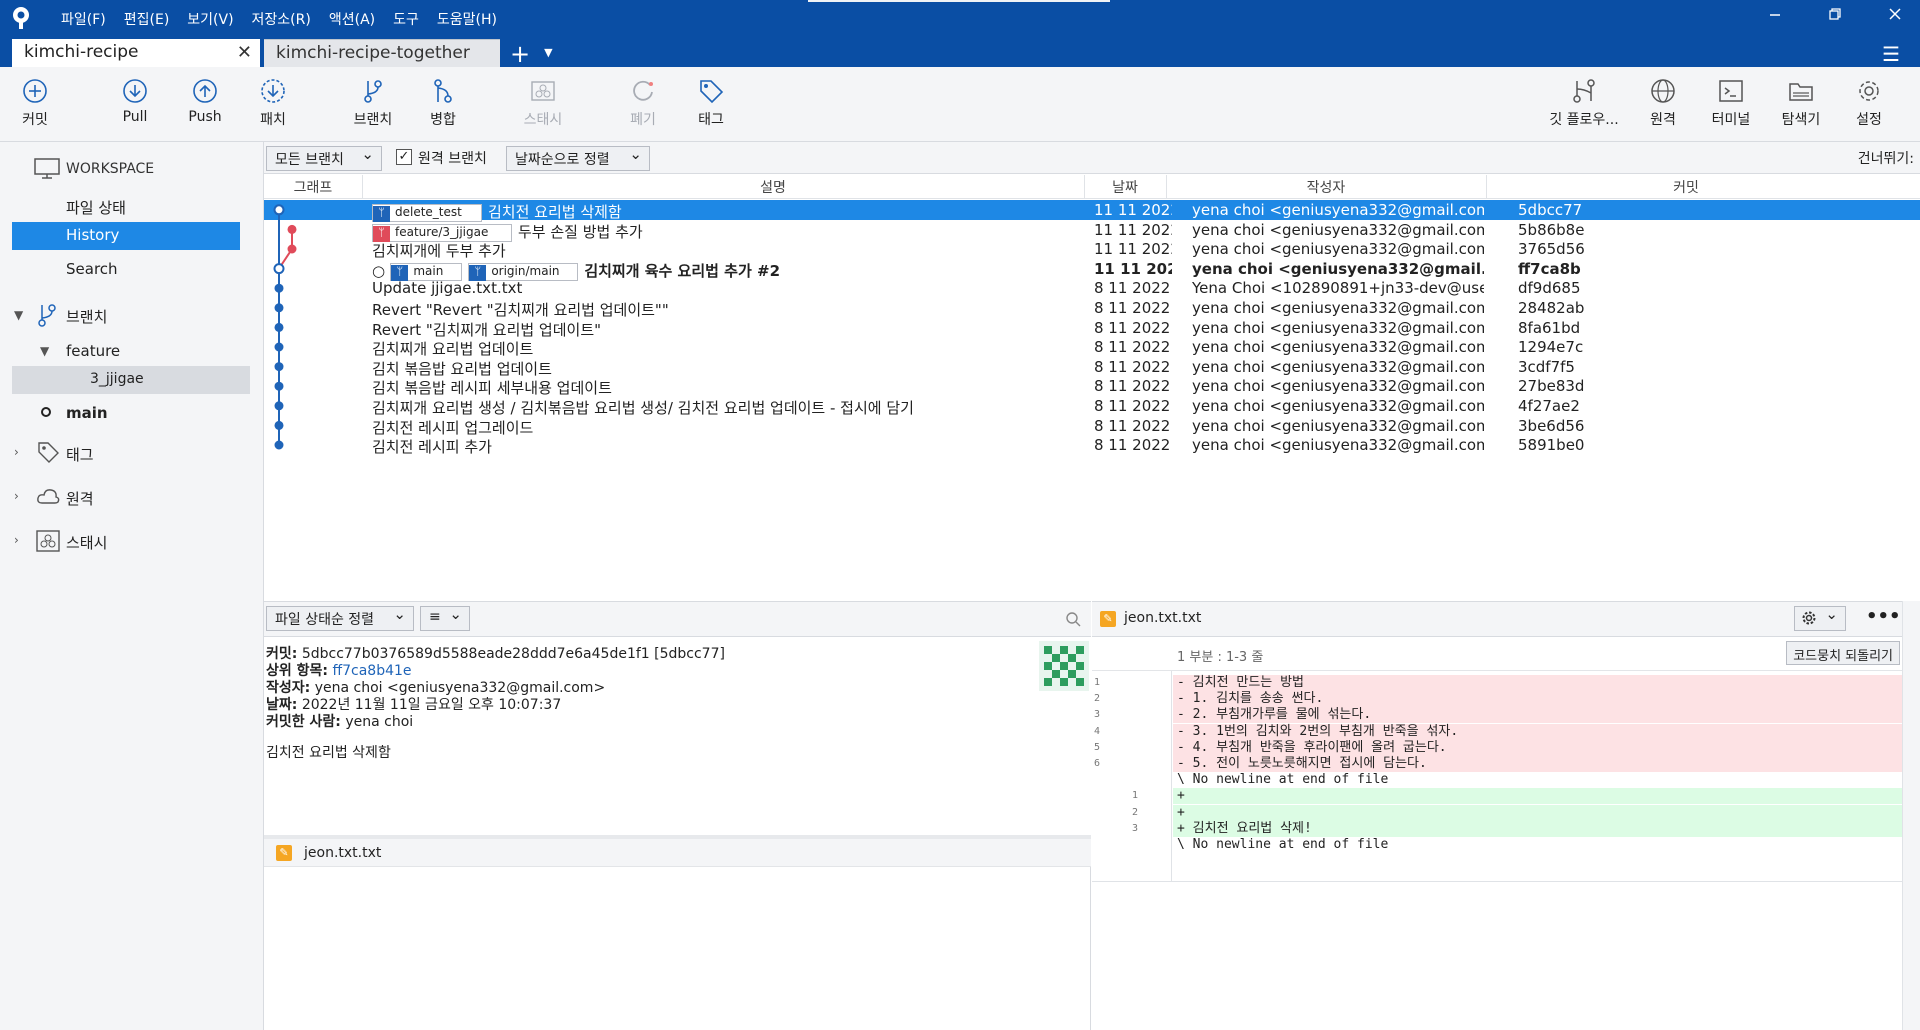 The height and width of the screenshot is (1030, 1920). I want to click on terminal-label: 터미널, so click(1731, 120).